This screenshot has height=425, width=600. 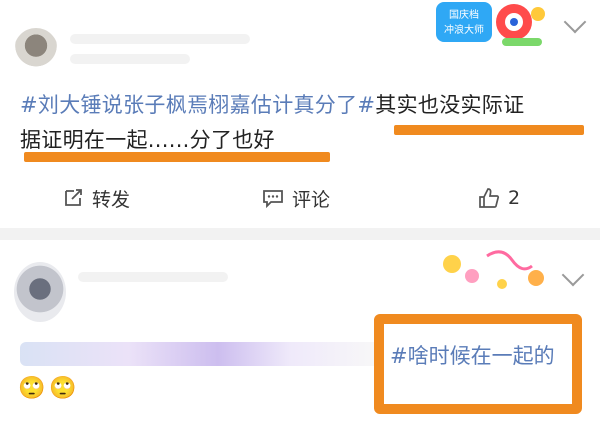 What do you see at coordinates (464, 29) in the screenshot?
I see `svg-text: 冲浪大师` at bounding box center [464, 29].